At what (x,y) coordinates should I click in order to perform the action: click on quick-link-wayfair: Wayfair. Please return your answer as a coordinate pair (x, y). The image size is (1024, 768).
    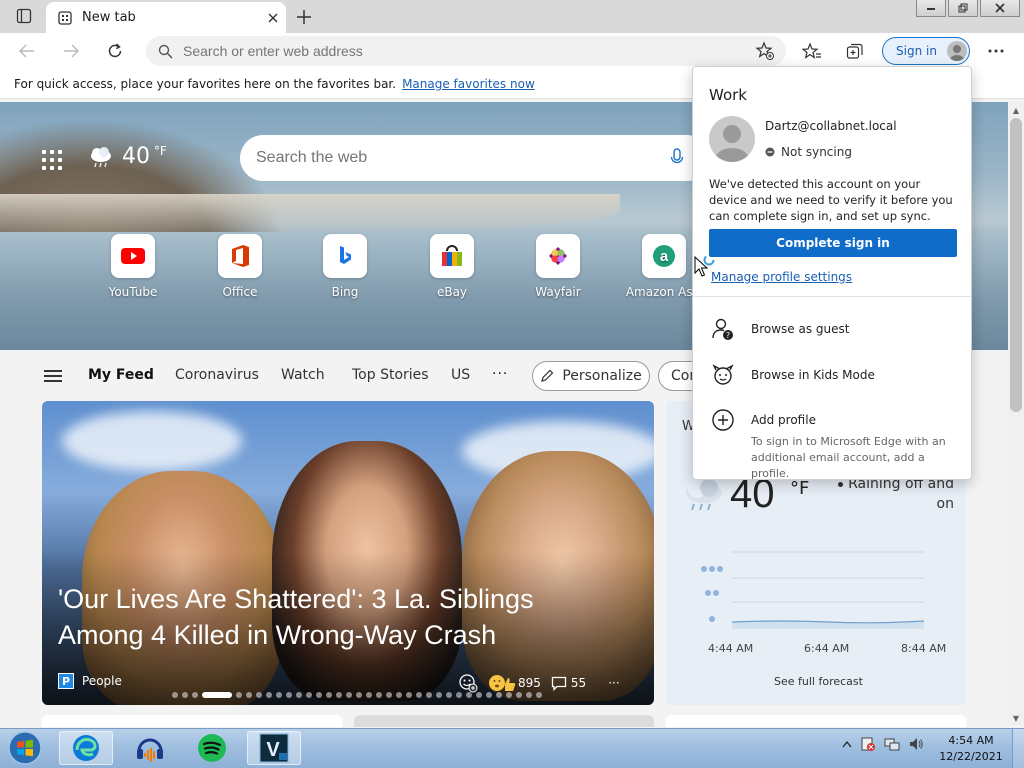
    Looking at the image, I should click on (558, 266).